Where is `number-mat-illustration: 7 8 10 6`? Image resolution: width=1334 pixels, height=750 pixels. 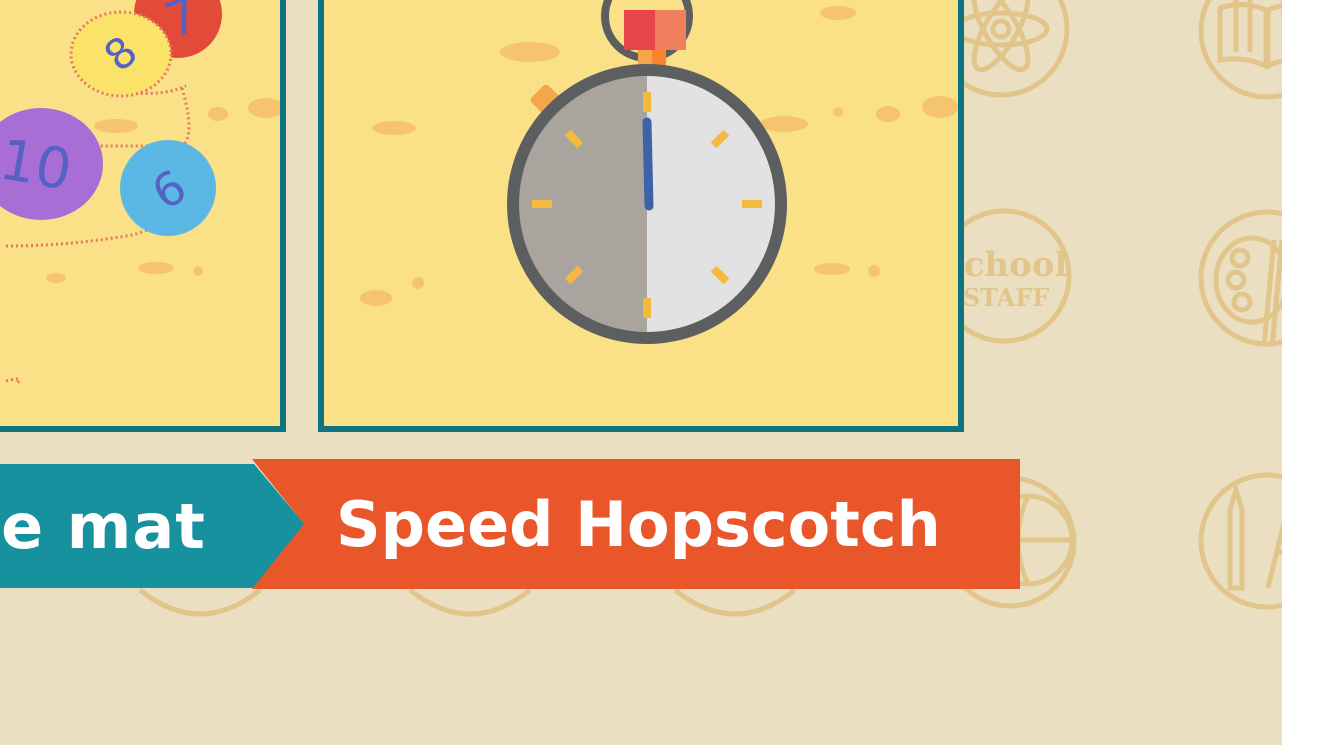 number-mat-illustration: 7 8 10 6 is located at coordinates (140, 193).